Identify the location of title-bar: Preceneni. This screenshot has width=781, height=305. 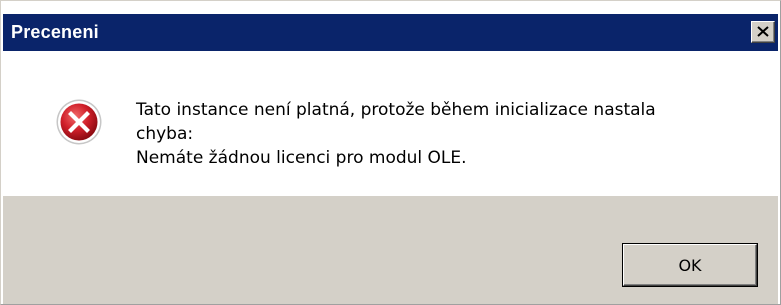
(390, 32).